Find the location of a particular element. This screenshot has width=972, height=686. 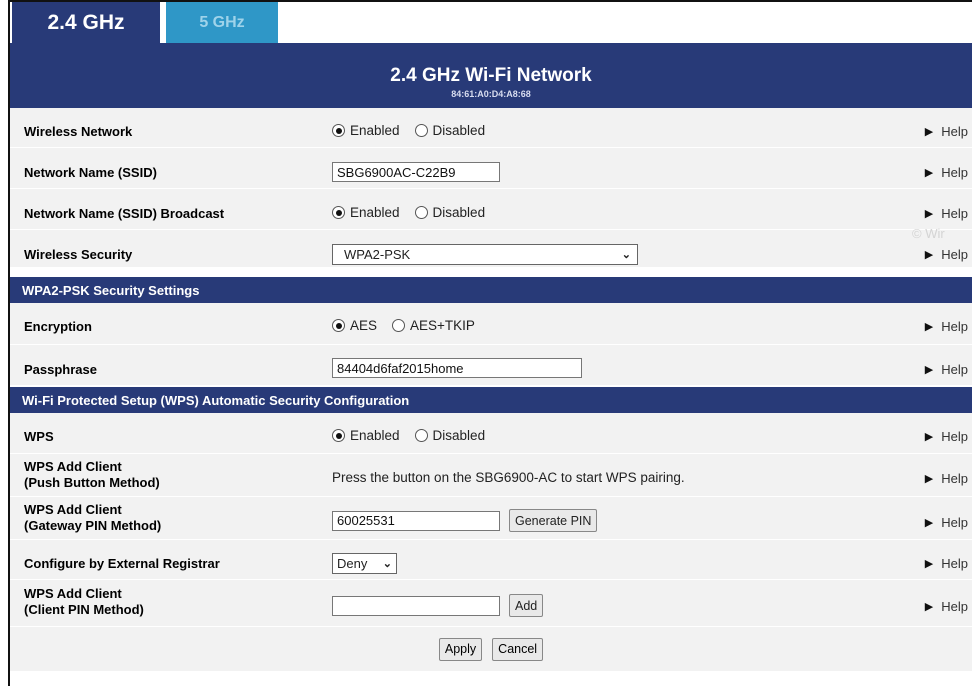

wps-disabled-radio: Disabled is located at coordinates (450, 435).